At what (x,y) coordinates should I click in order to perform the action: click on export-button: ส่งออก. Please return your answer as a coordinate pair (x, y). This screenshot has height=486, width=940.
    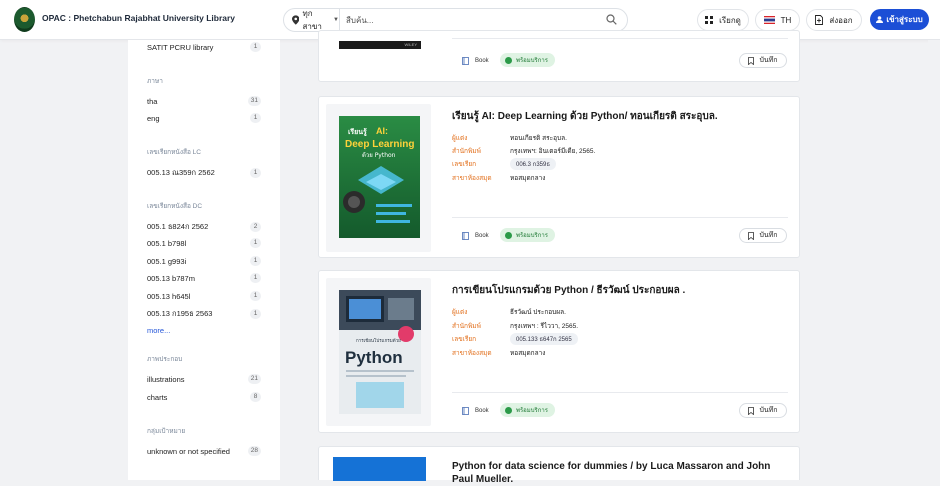
    Looking at the image, I should click on (834, 20).